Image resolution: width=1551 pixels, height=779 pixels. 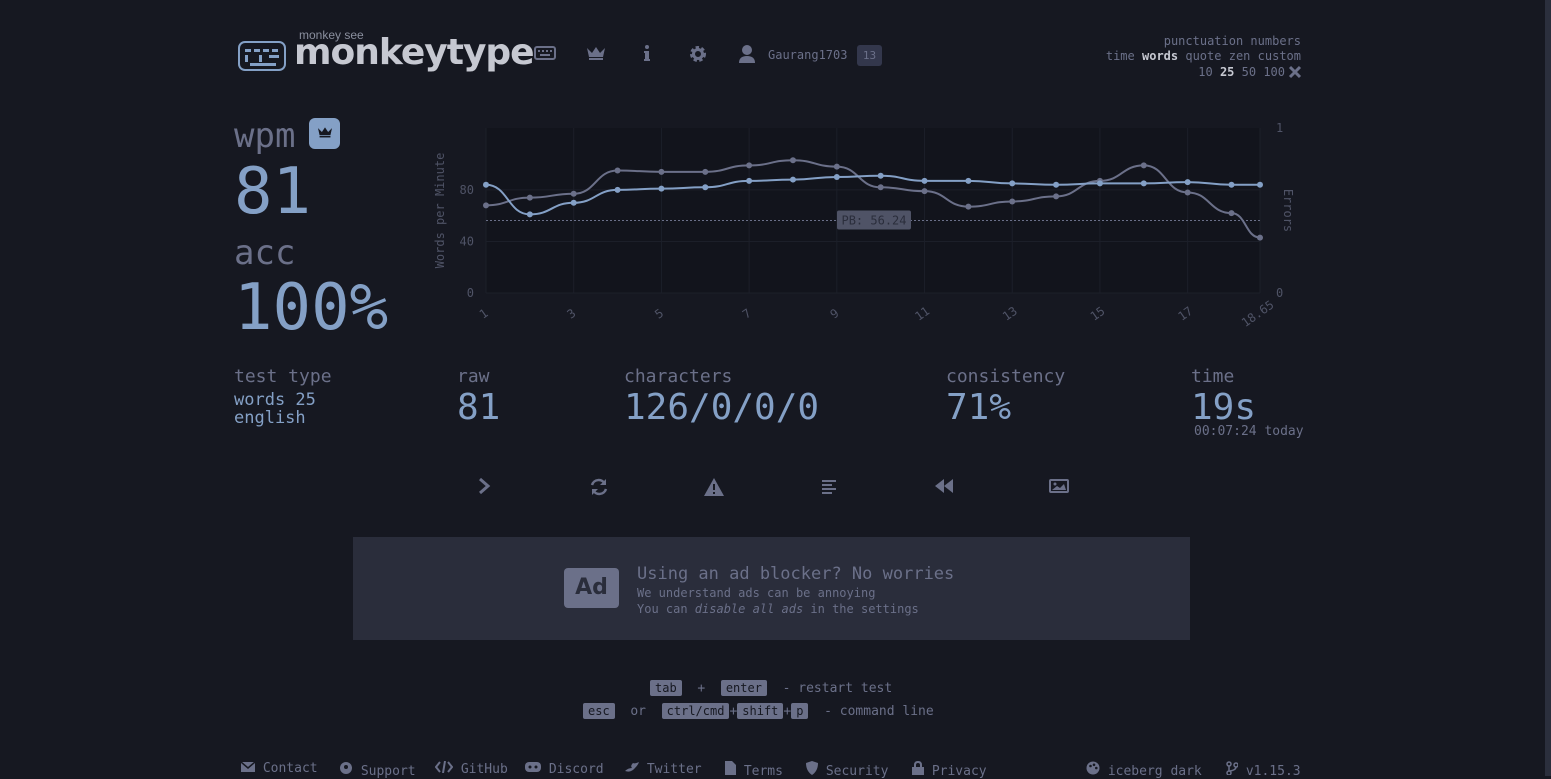 What do you see at coordinates (873, 221) in the screenshot?
I see `pb-label: PB: 56.24` at bounding box center [873, 221].